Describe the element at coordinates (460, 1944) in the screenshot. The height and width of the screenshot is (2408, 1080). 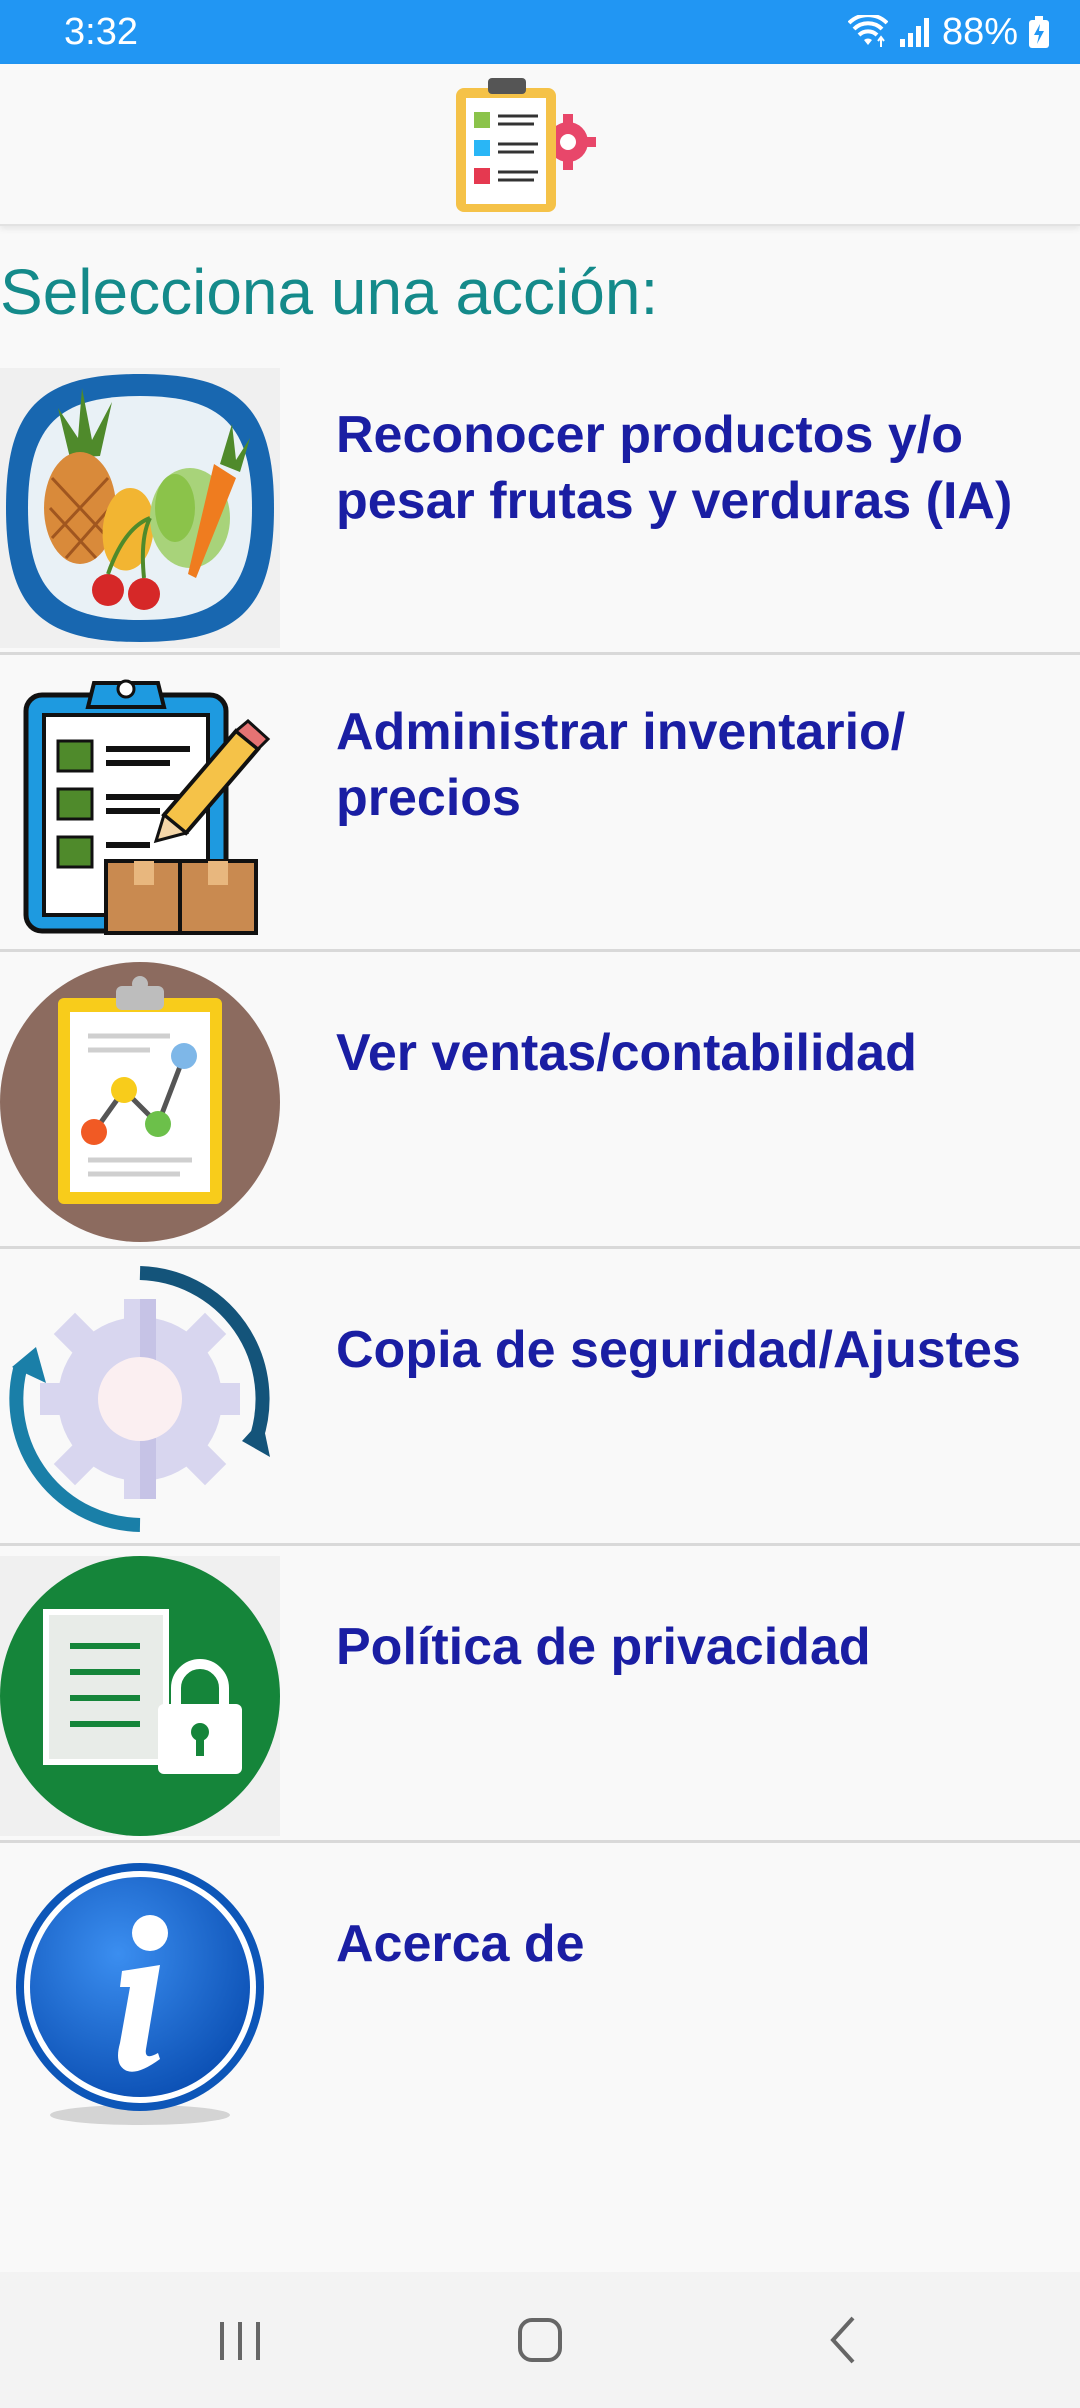
I see `menu-item-label: Acerca de` at that location.